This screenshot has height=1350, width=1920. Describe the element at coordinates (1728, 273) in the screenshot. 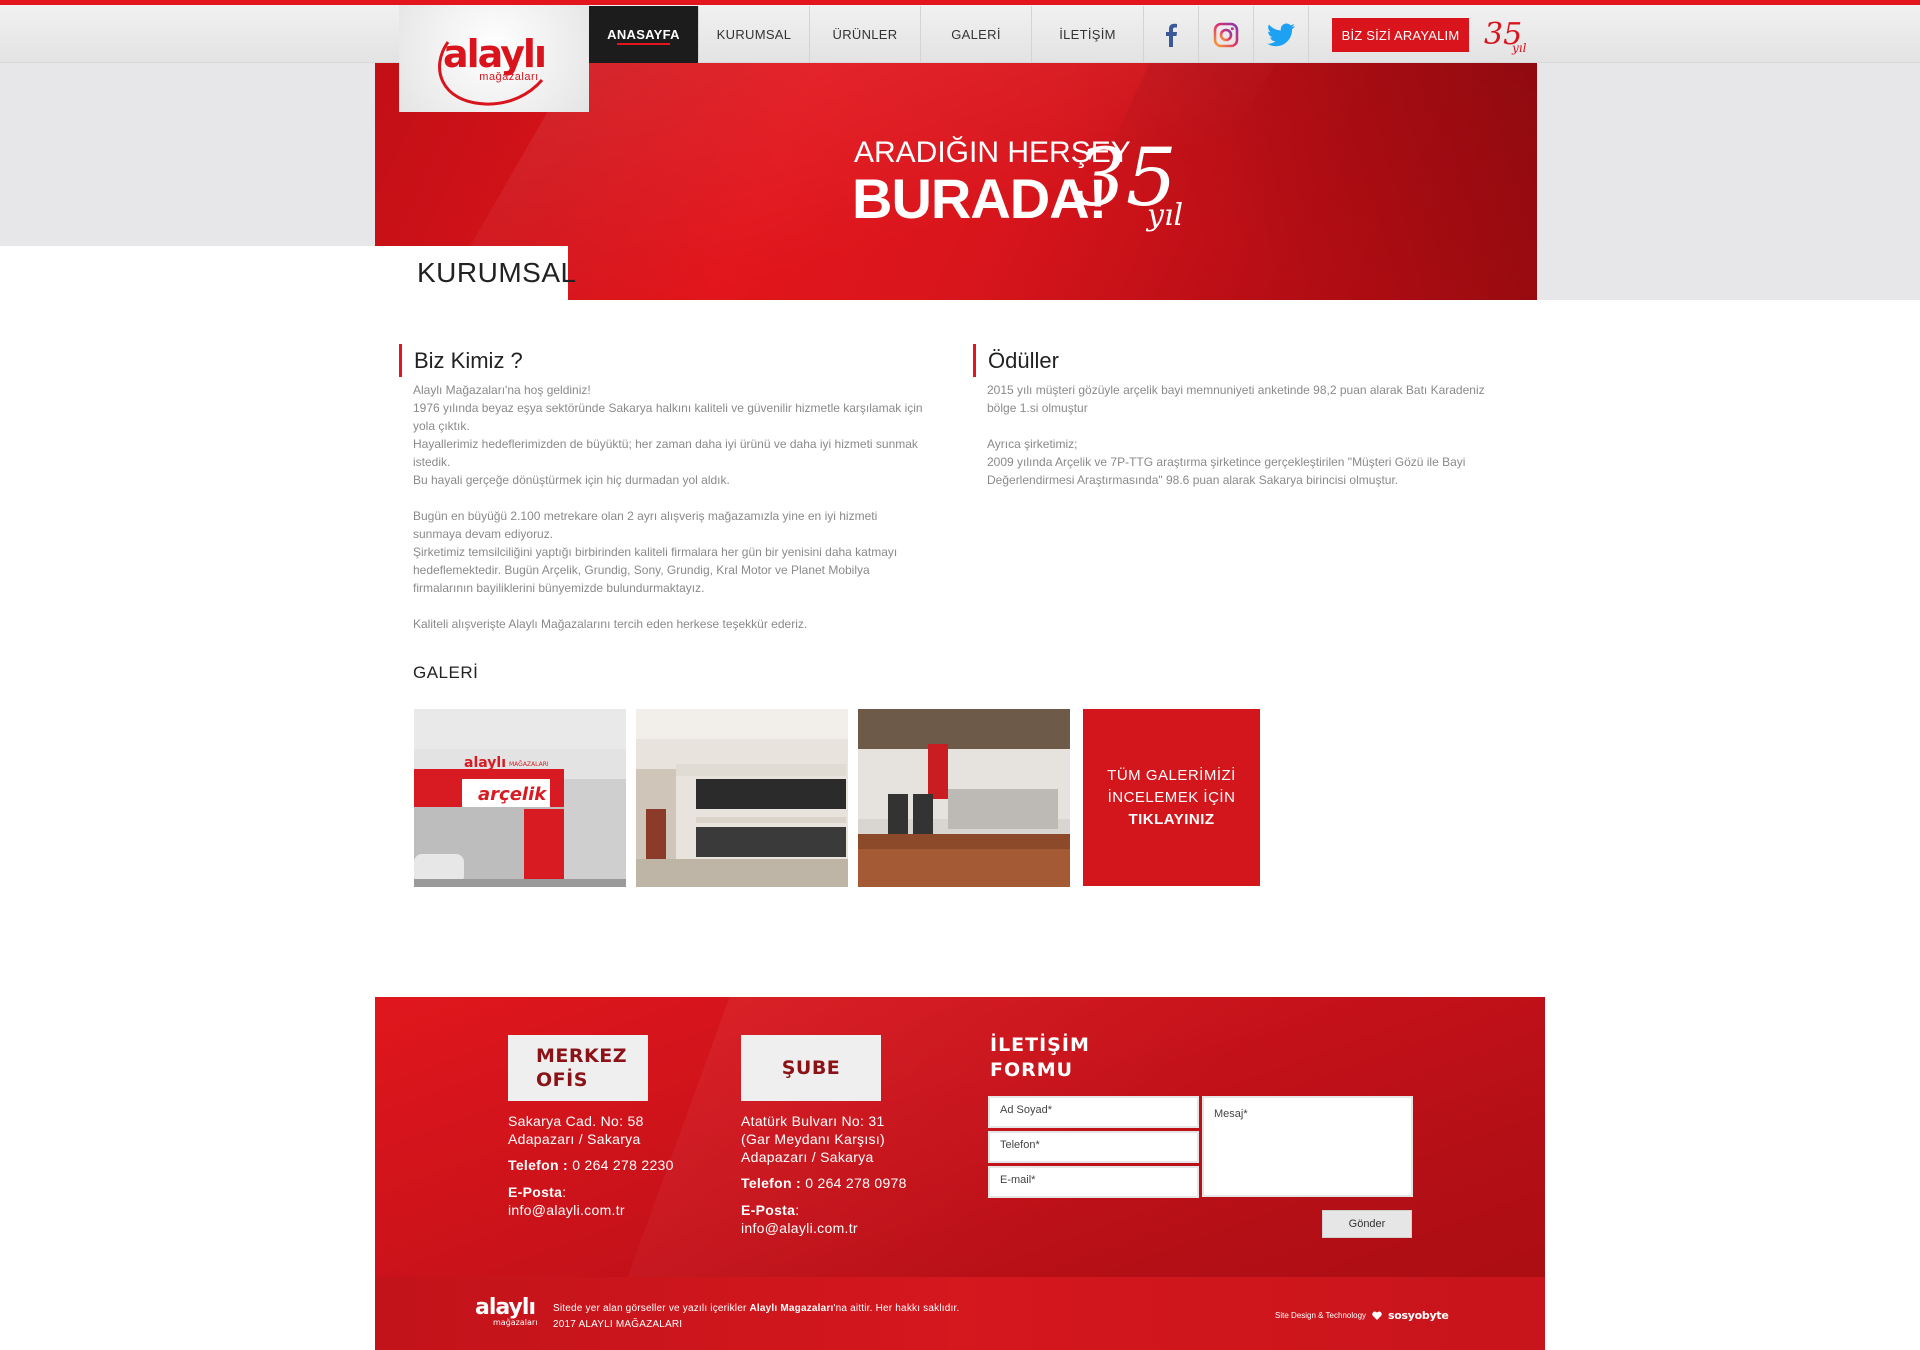

I see `header-background-right` at that location.